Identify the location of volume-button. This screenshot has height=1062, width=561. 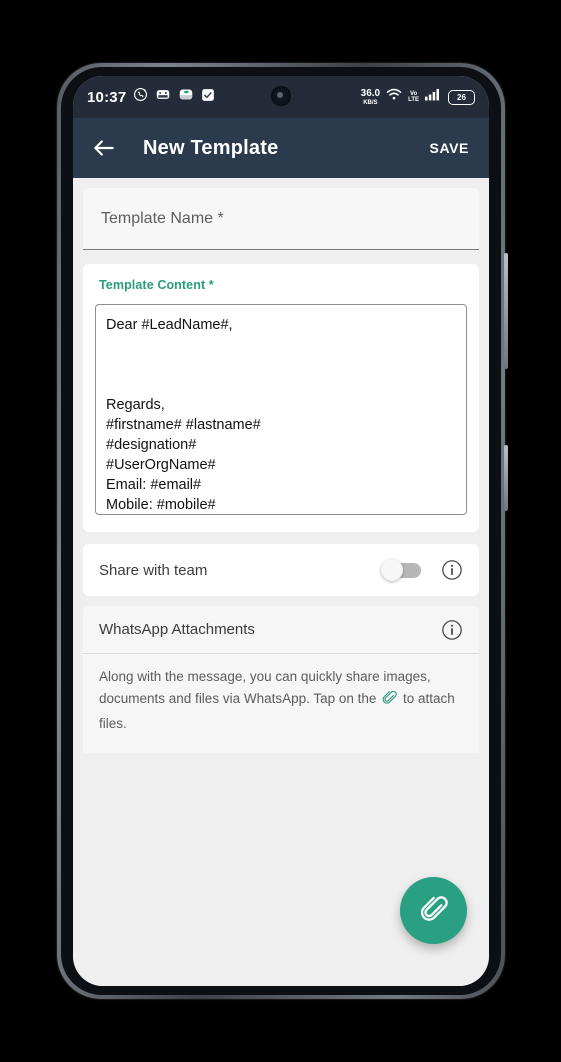
(506, 311).